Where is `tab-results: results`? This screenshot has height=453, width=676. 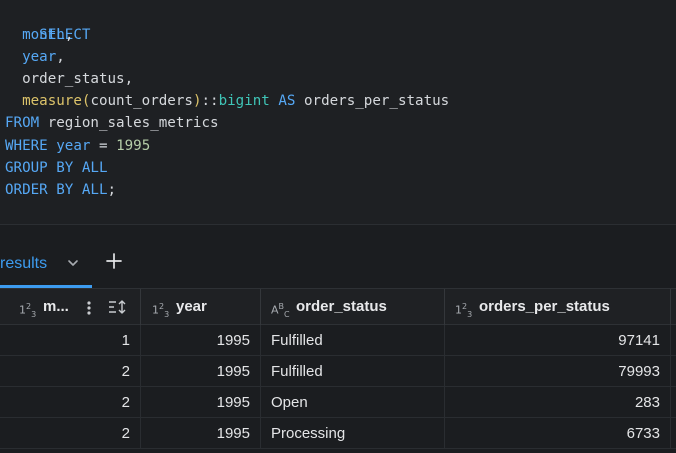
tab-results: results is located at coordinates (23, 264).